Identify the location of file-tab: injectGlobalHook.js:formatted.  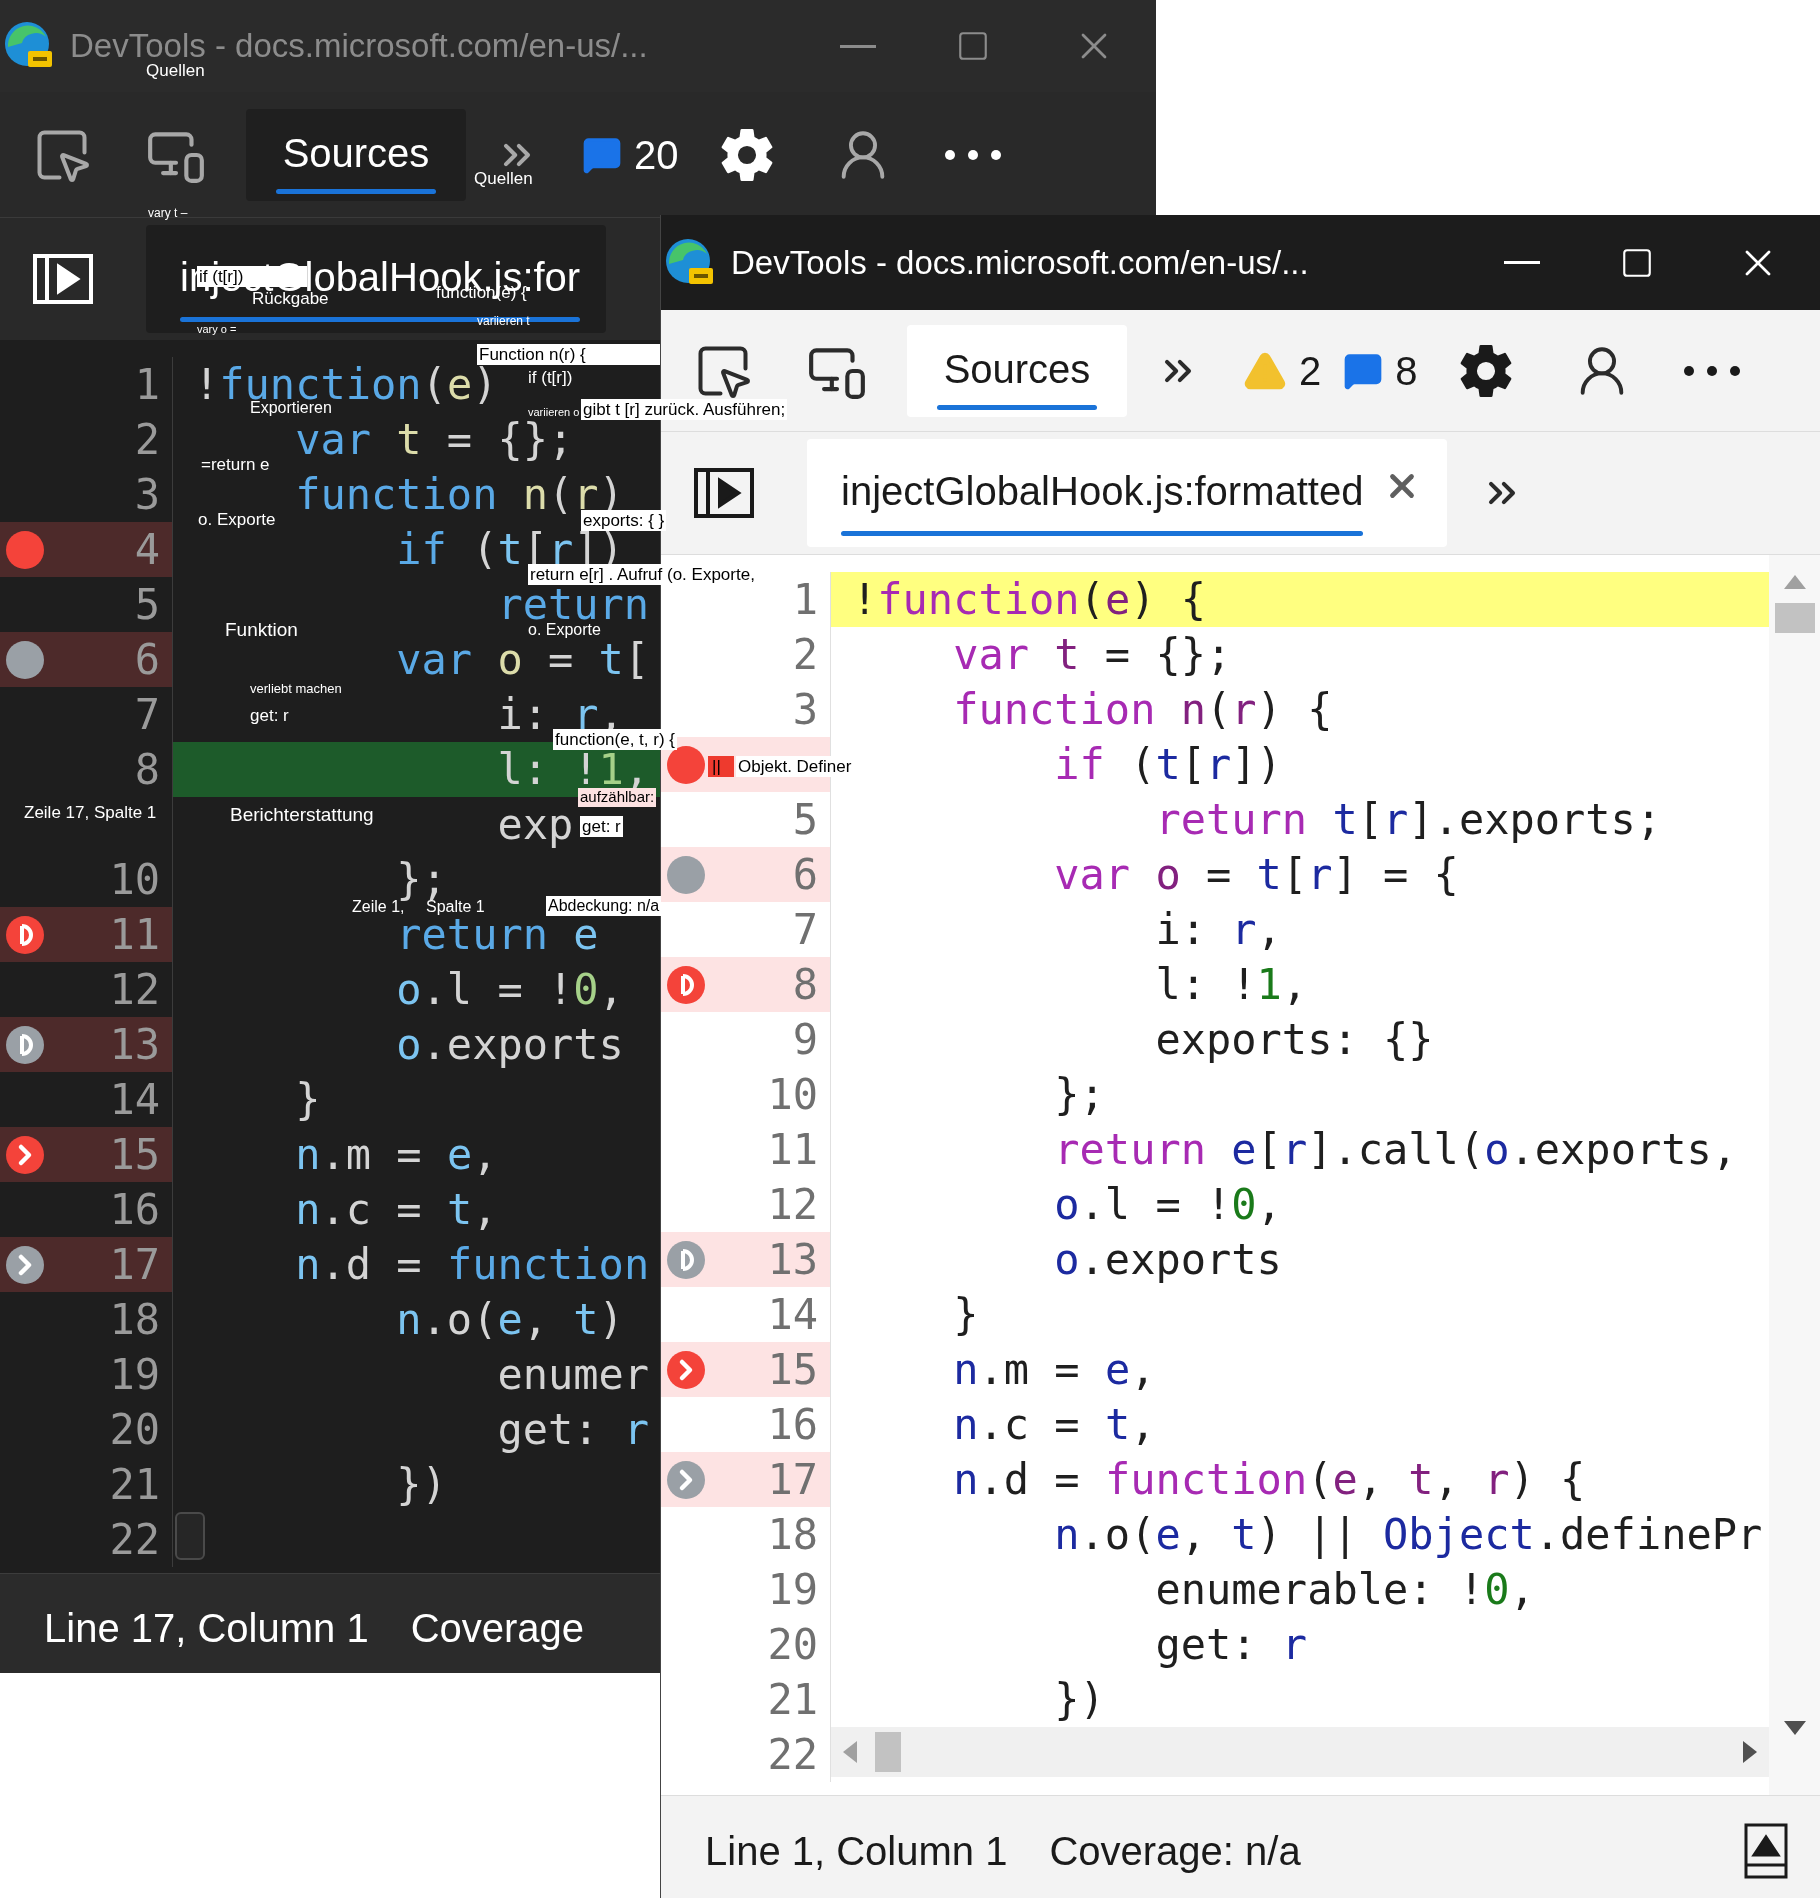
(1127, 493).